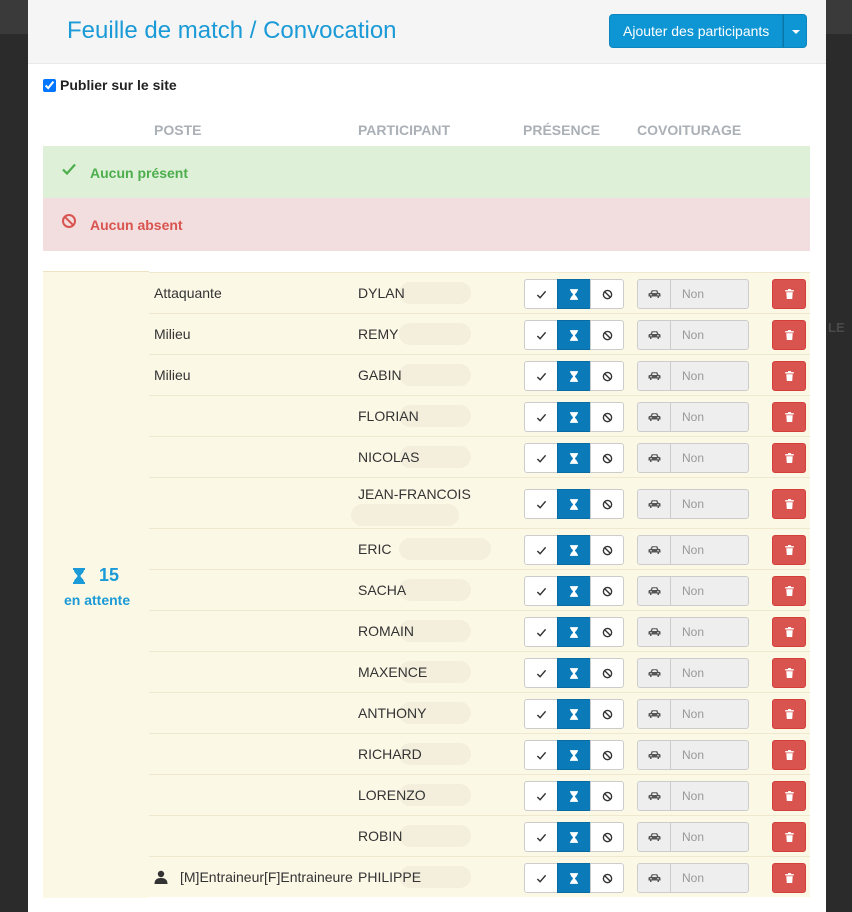 Image resolution: width=852 pixels, height=912 pixels. Describe the element at coordinates (110, 85) in the screenshot. I see `publish-on-site: Publier sur le site` at that location.